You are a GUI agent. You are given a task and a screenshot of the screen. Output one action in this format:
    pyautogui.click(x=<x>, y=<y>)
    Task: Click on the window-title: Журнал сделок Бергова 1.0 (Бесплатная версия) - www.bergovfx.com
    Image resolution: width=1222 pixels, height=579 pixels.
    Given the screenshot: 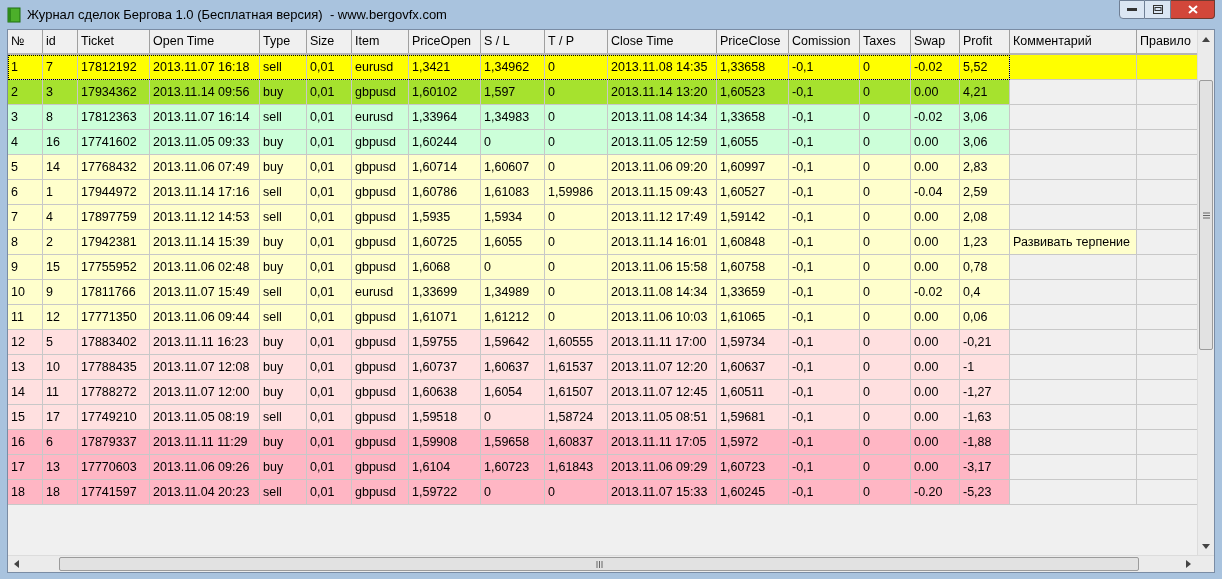 What is the action you would take?
    pyautogui.click(x=237, y=14)
    